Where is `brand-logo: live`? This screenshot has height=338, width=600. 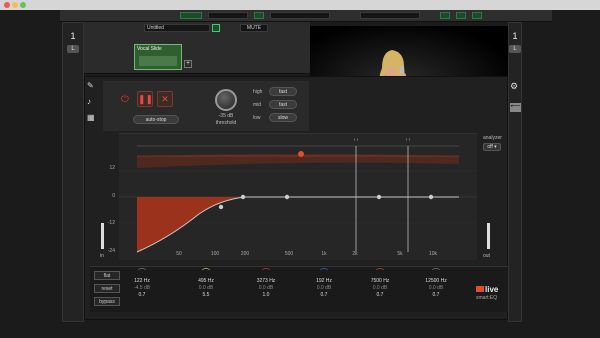 brand-logo: live is located at coordinates (487, 289).